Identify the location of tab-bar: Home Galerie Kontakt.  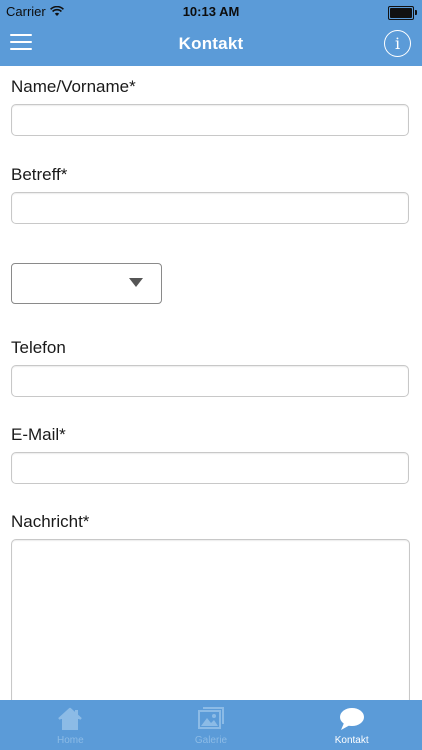
(211, 725).